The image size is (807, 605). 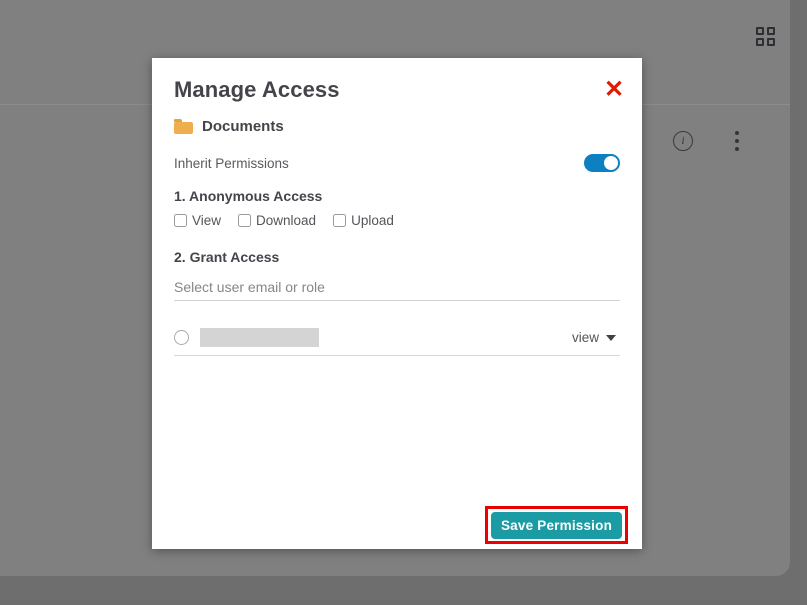 What do you see at coordinates (243, 126) in the screenshot?
I see `folder-name: Documents` at bounding box center [243, 126].